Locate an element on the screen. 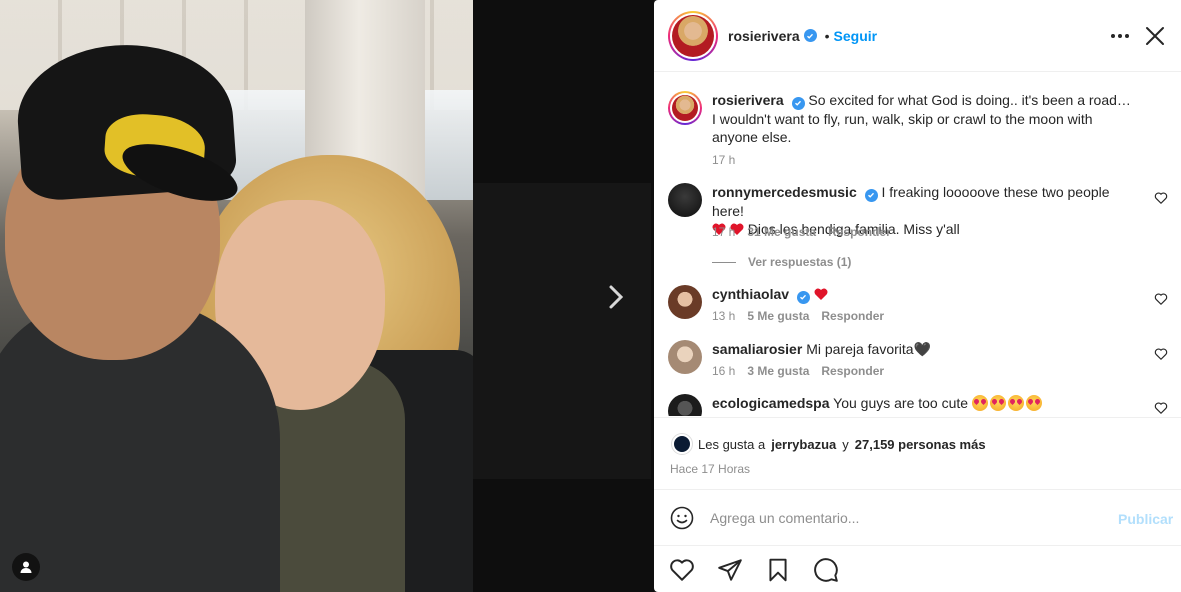 This screenshot has width=1181, height=592. comment-input is located at coordinates (900, 517).